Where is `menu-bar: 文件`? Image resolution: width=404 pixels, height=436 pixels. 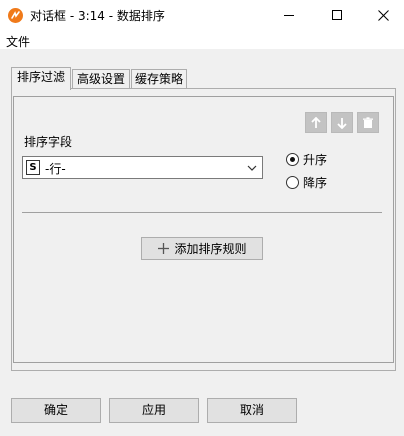
menu-bar: 文件 is located at coordinates (202, 40).